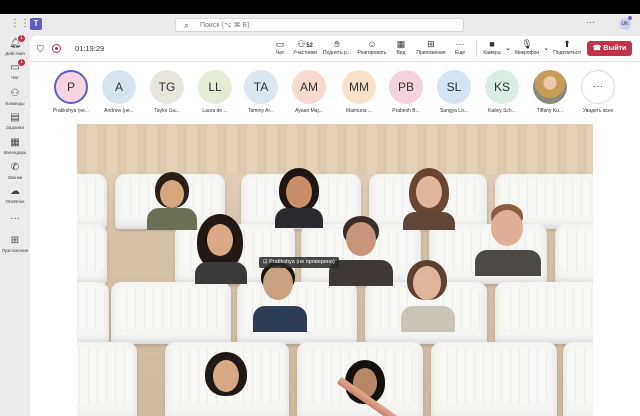  Describe the element at coordinates (15, 152) in the screenshot. I see `sidebar-item-label: Календарь` at that location.